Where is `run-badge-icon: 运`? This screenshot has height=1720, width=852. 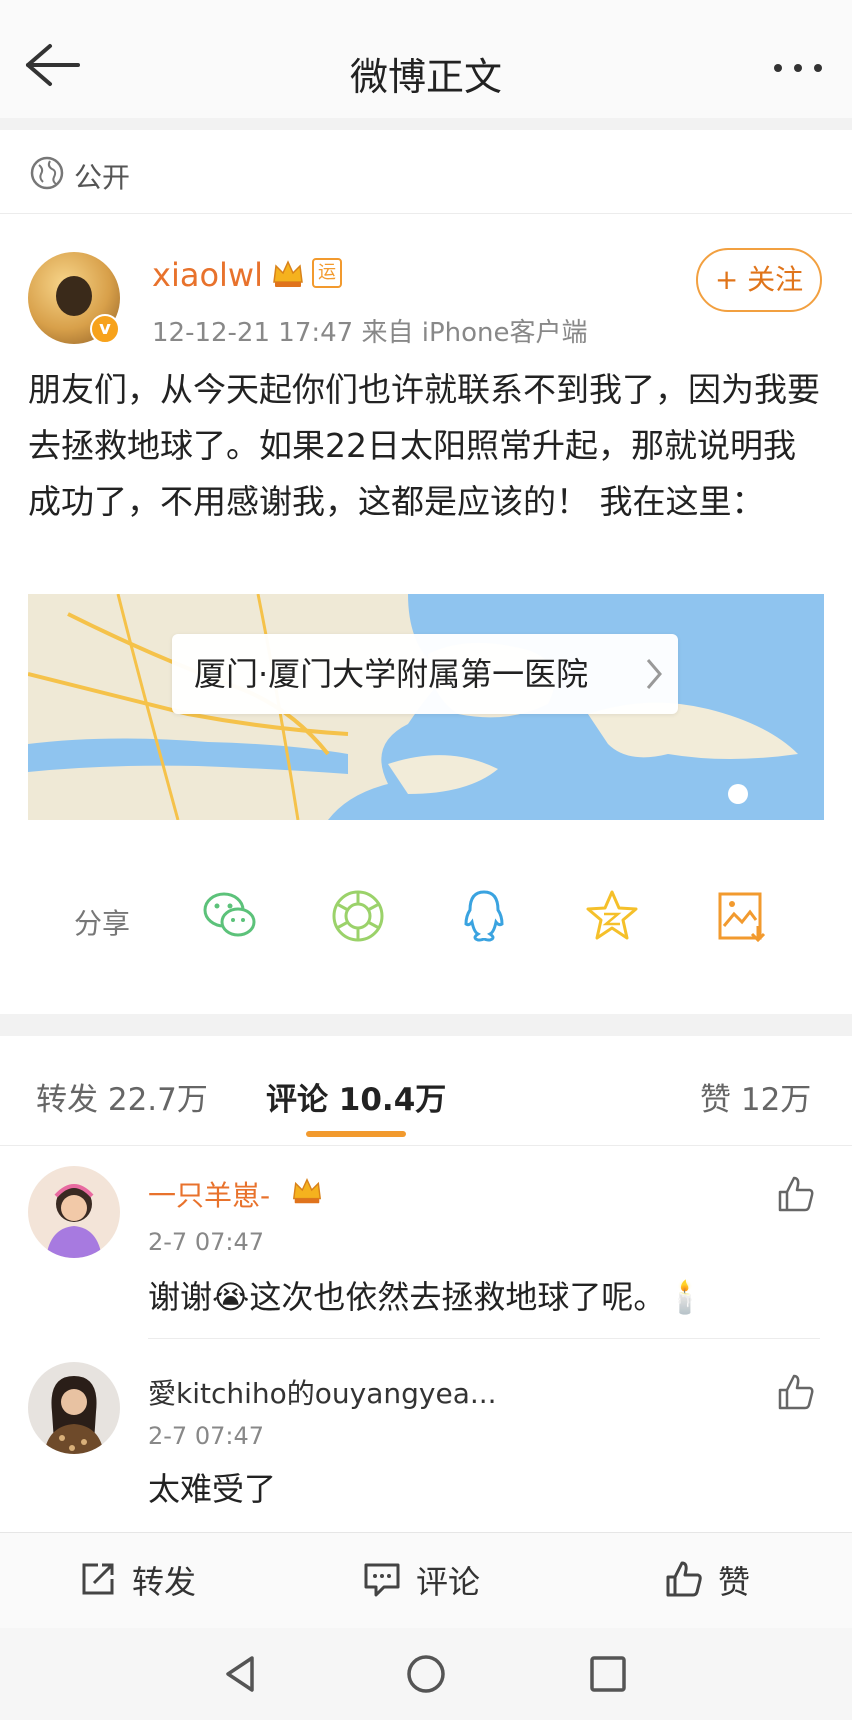 run-badge-icon: 运 is located at coordinates (327, 273).